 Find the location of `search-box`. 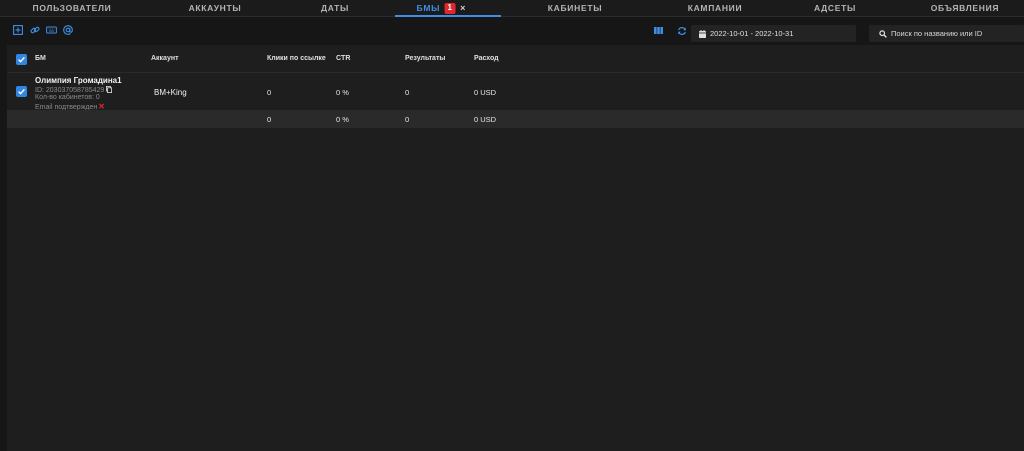

search-box is located at coordinates (946, 33).